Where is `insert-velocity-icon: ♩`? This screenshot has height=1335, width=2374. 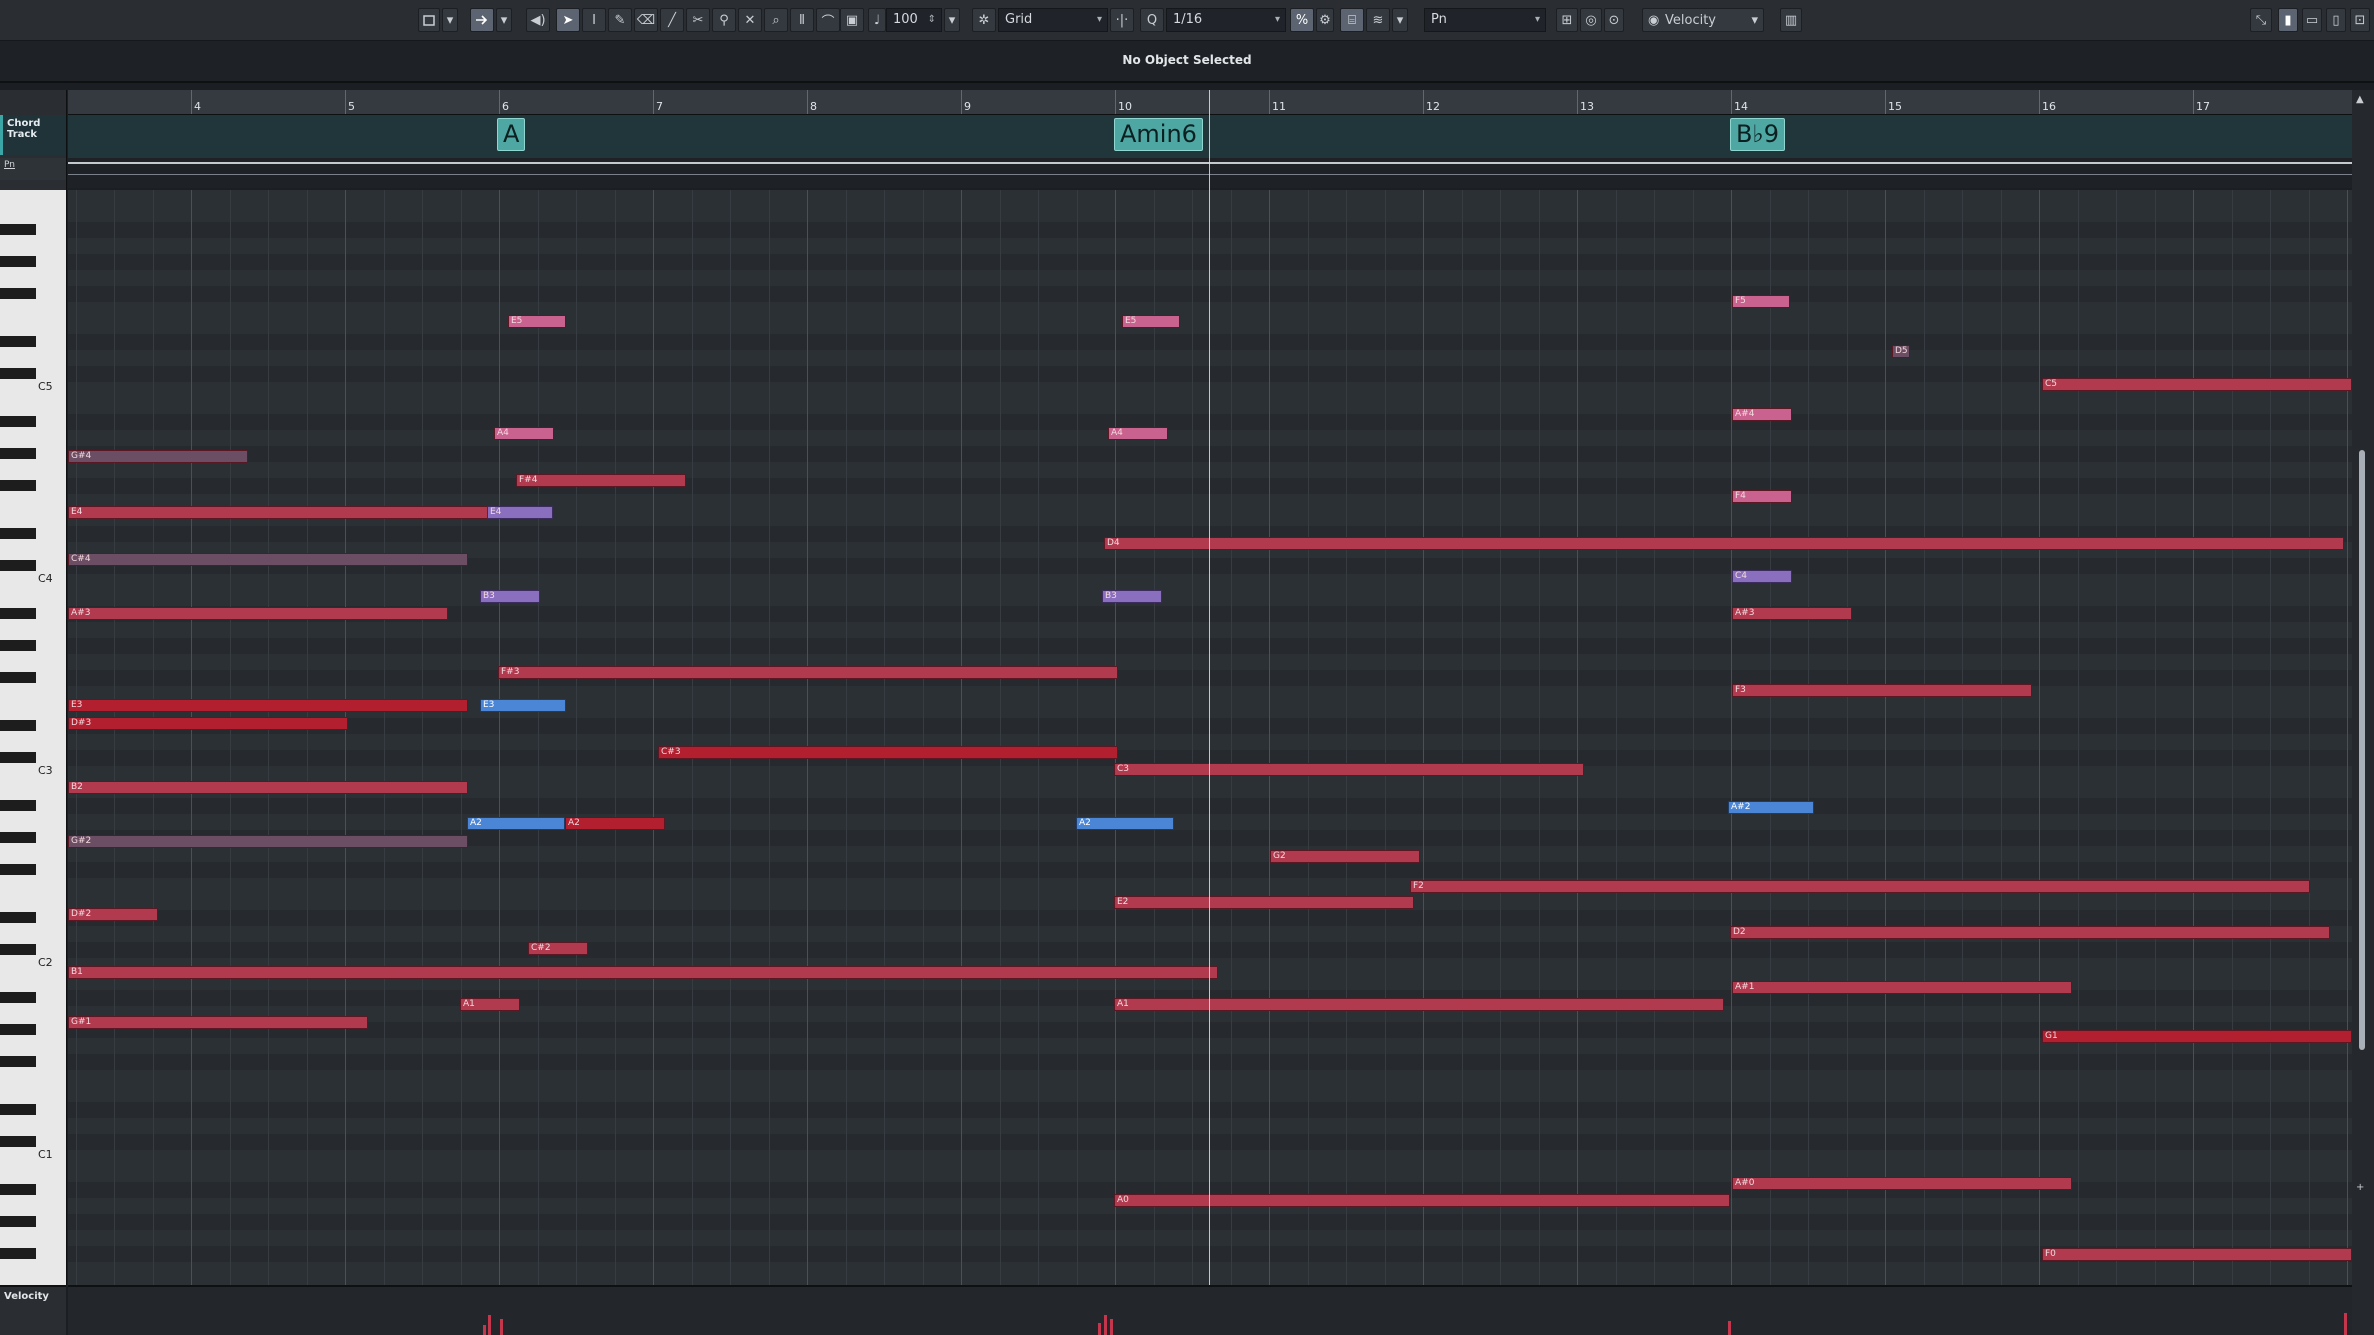
insert-velocity-icon: ♩ is located at coordinates (877, 20).